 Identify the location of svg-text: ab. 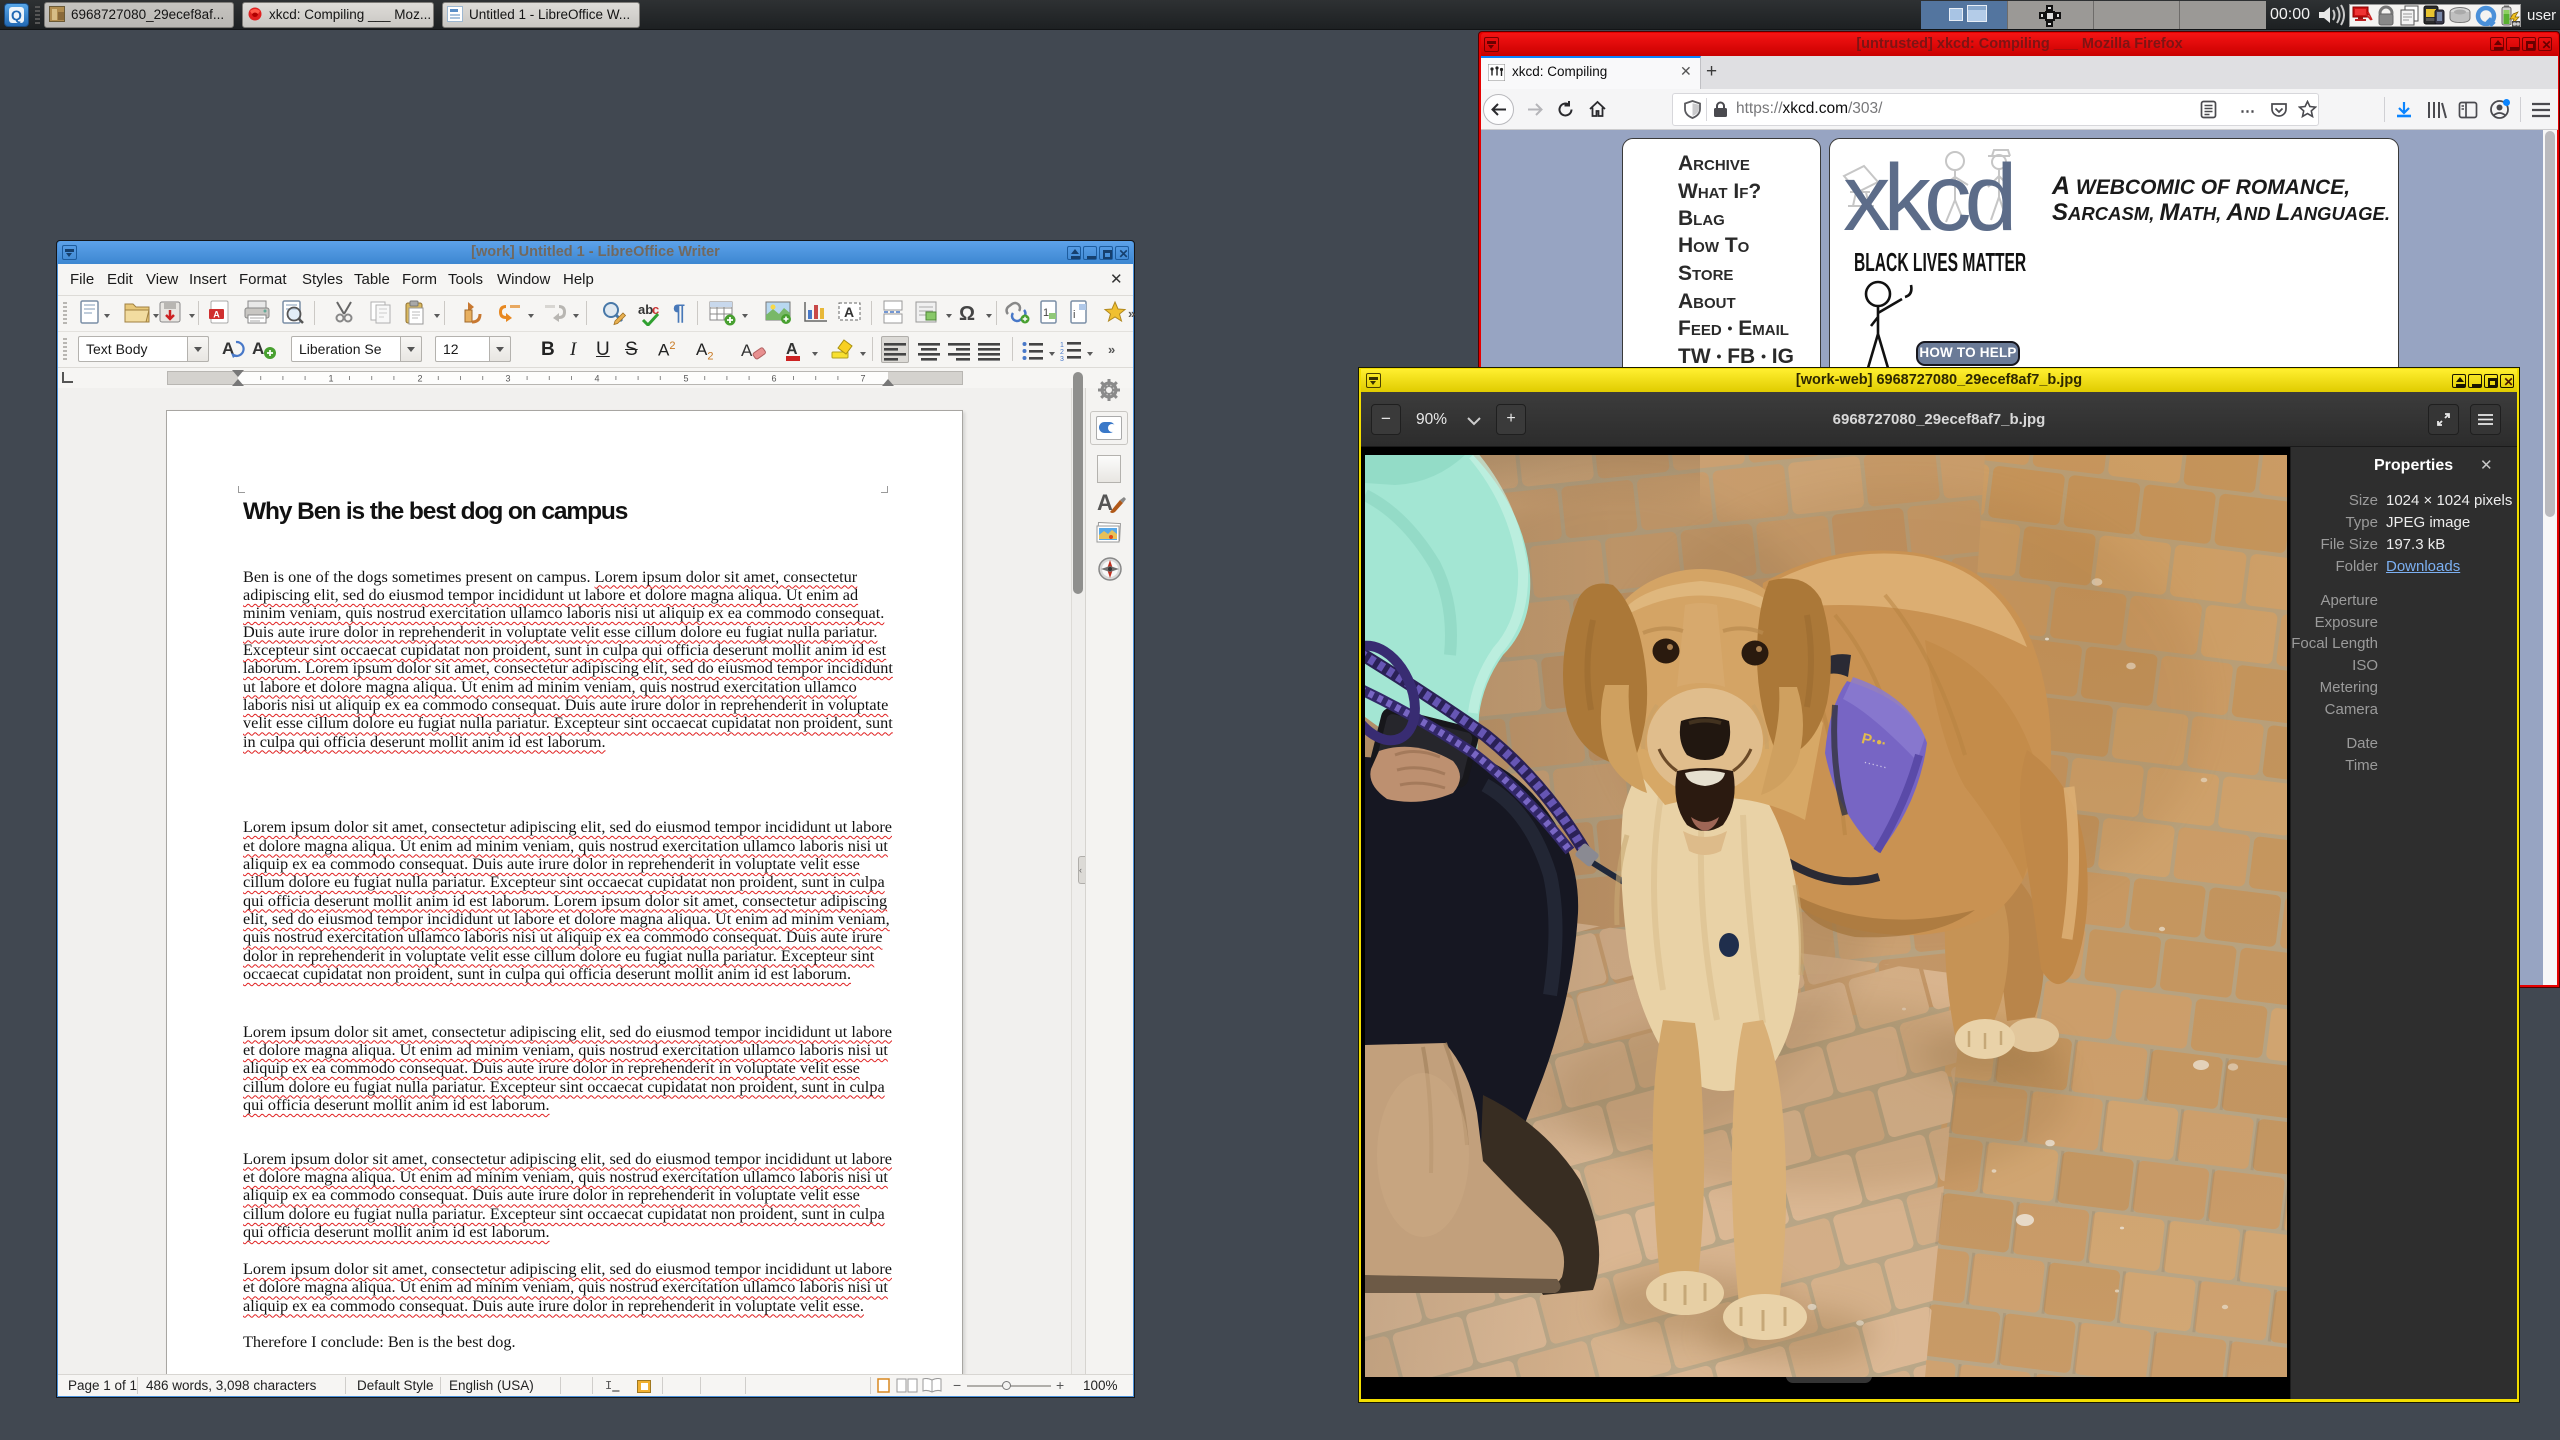
(645, 309).